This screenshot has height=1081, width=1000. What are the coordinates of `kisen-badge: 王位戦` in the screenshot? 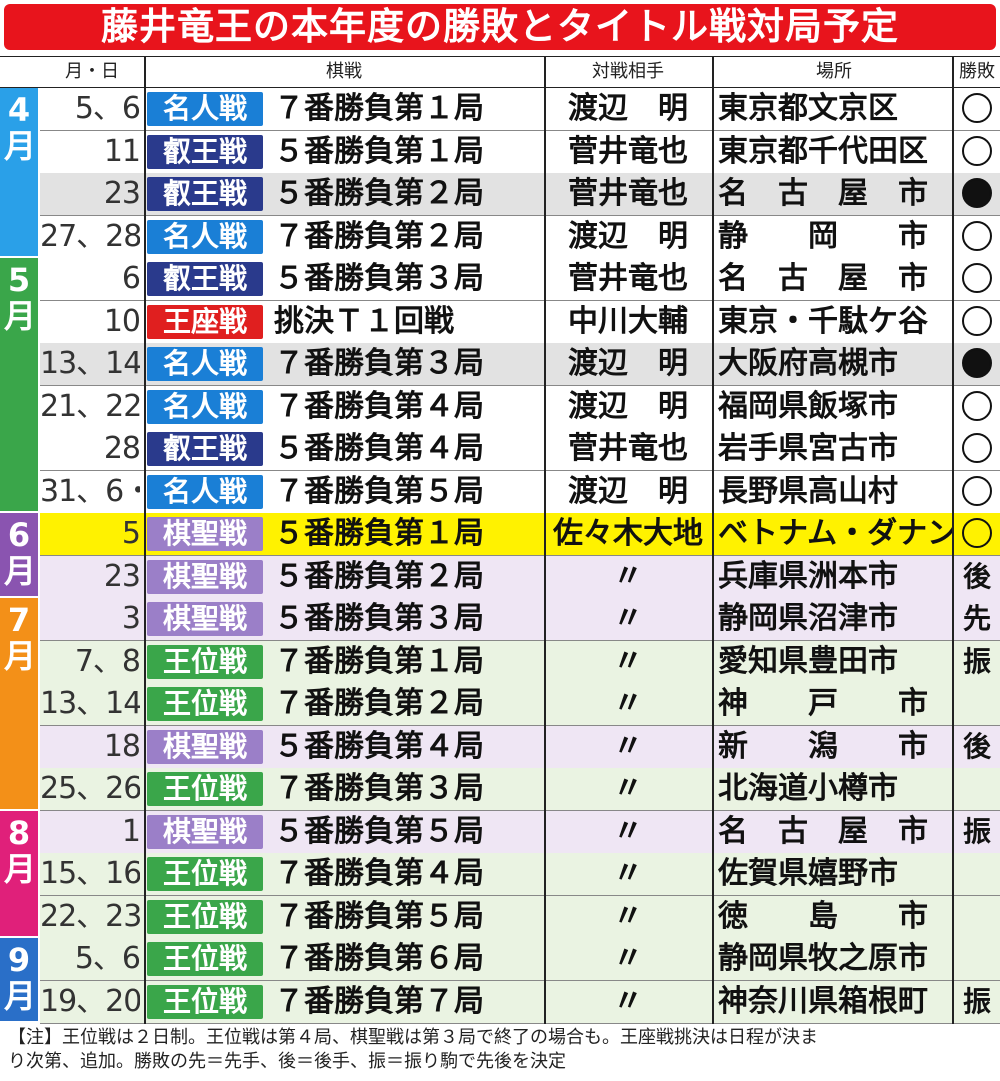 It's located at (205, 916).